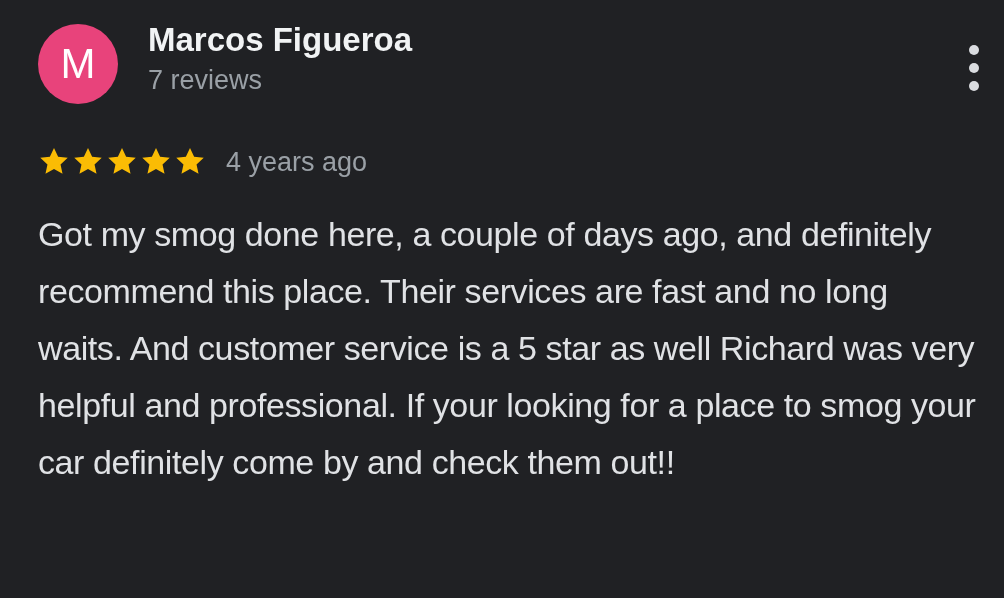  What do you see at coordinates (281, 40) in the screenshot?
I see `reviewer-name: Marcos Figueroa` at bounding box center [281, 40].